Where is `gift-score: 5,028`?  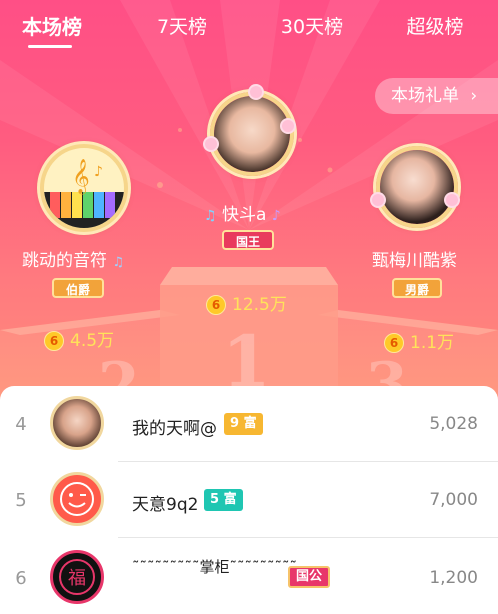 gift-score: 5,028 is located at coordinates (453, 424).